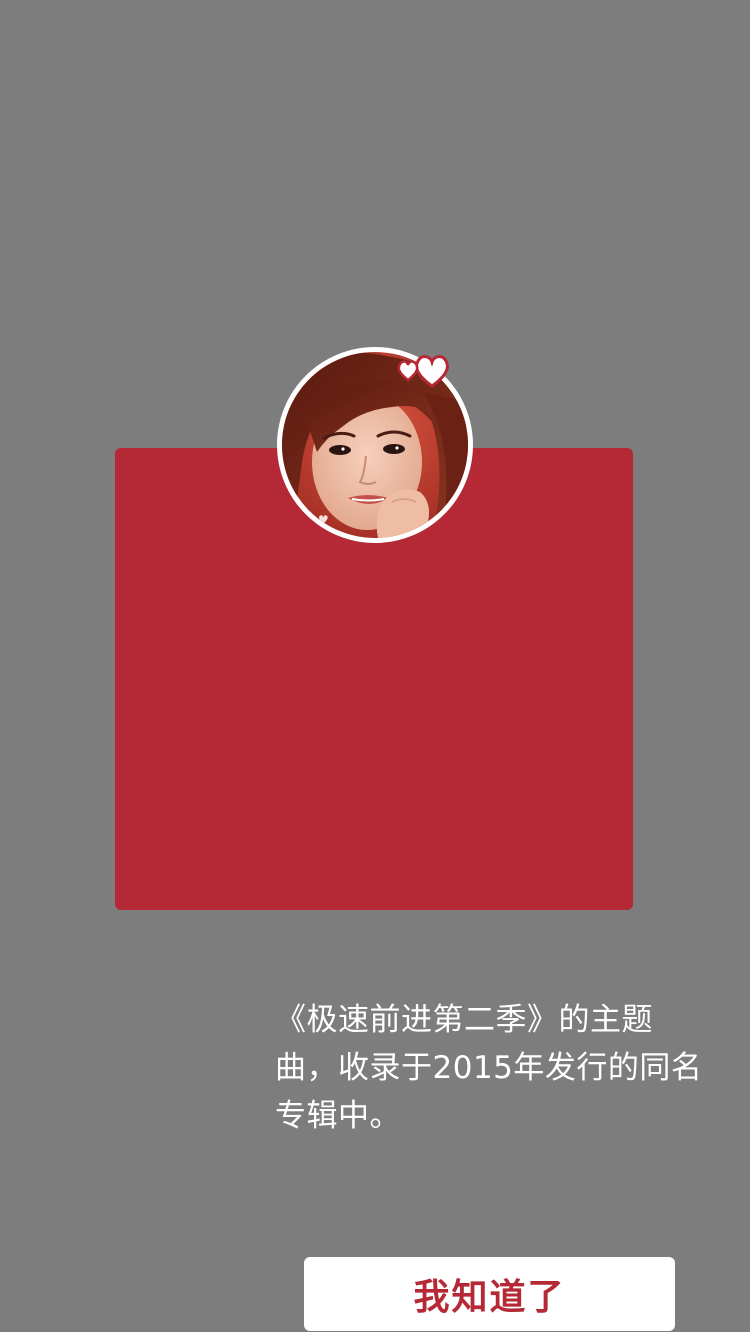 The width and height of the screenshot is (750, 1332). I want to click on confirm-button: 我知道了, so click(489, 1294).